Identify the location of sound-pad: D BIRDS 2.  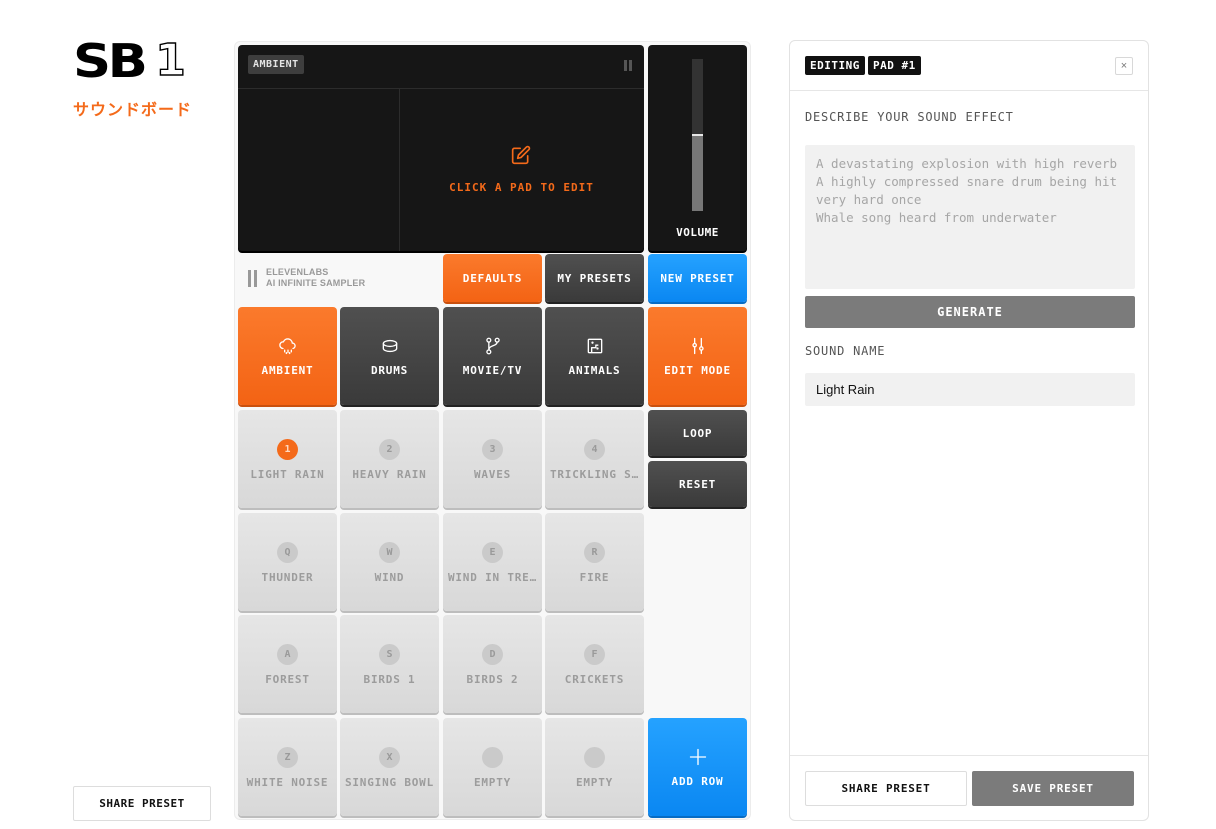
(492, 664).